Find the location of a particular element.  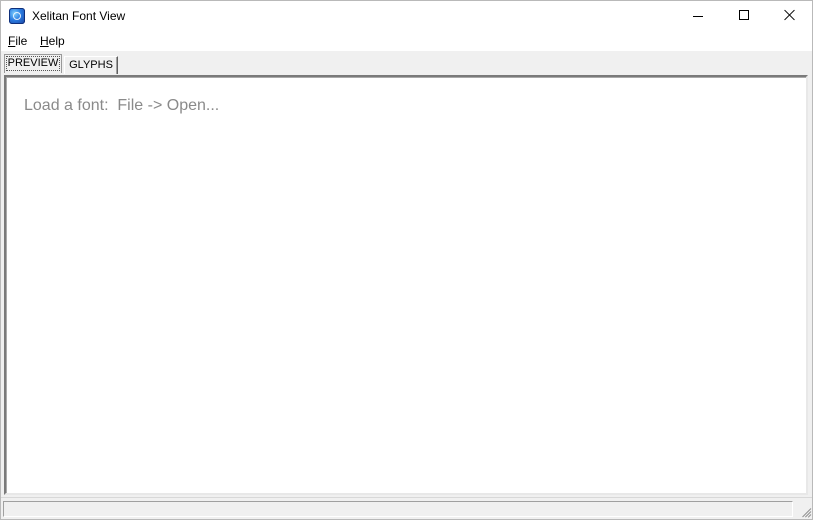

menu-file-label: ile is located at coordinates (21, 41).